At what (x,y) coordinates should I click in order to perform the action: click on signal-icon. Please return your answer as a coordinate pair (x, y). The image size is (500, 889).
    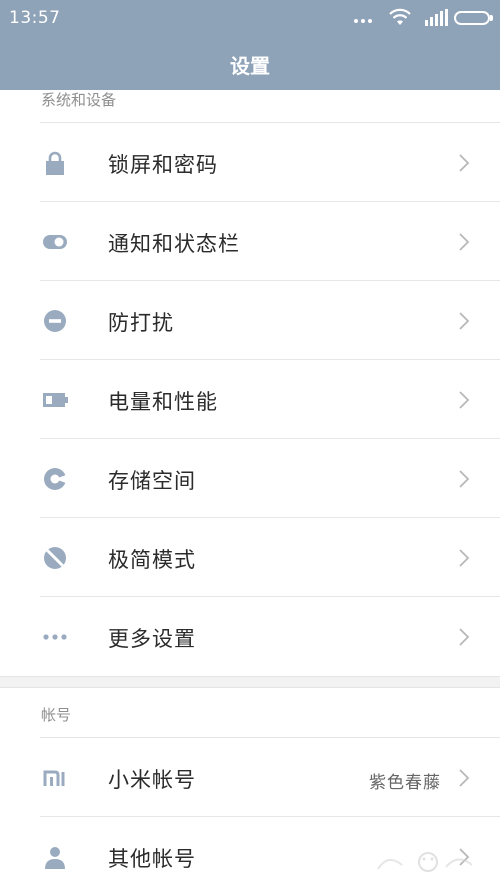
    Looking at the image, I should click on (436, 17).